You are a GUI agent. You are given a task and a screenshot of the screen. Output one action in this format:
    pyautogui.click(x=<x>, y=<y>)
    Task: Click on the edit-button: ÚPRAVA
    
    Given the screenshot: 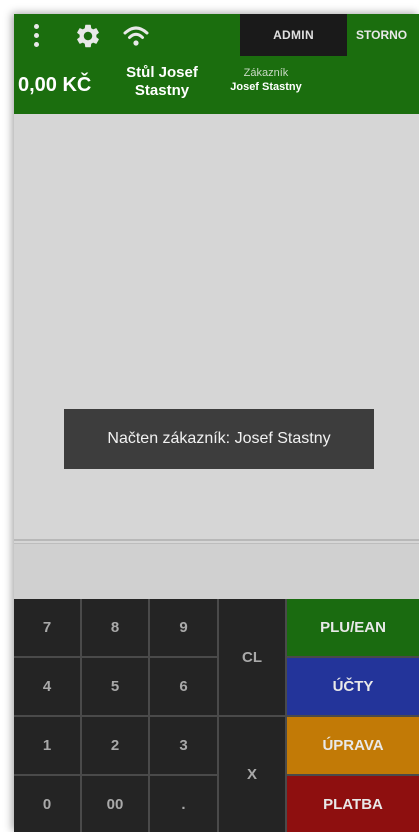 What is the action you would take?
    pyautogui.click(x=353, y=745)
    